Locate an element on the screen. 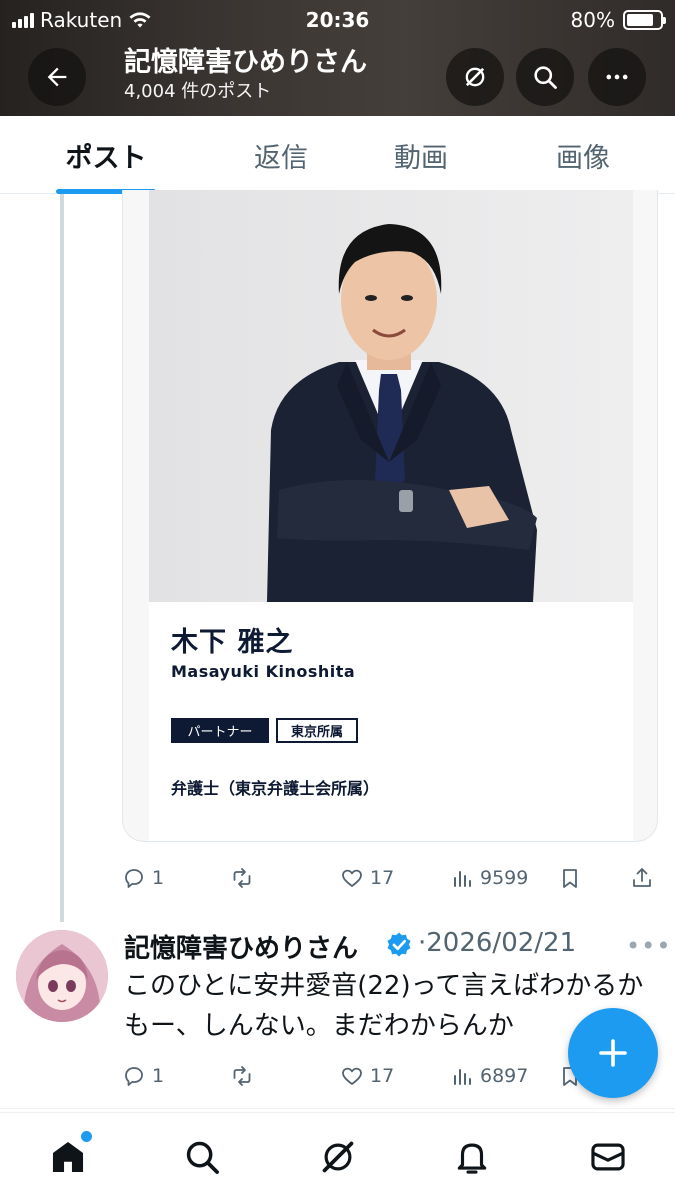 This screenshot has height=1200, width=675. position-tag: パートナー is located at coordinates (220, 730).